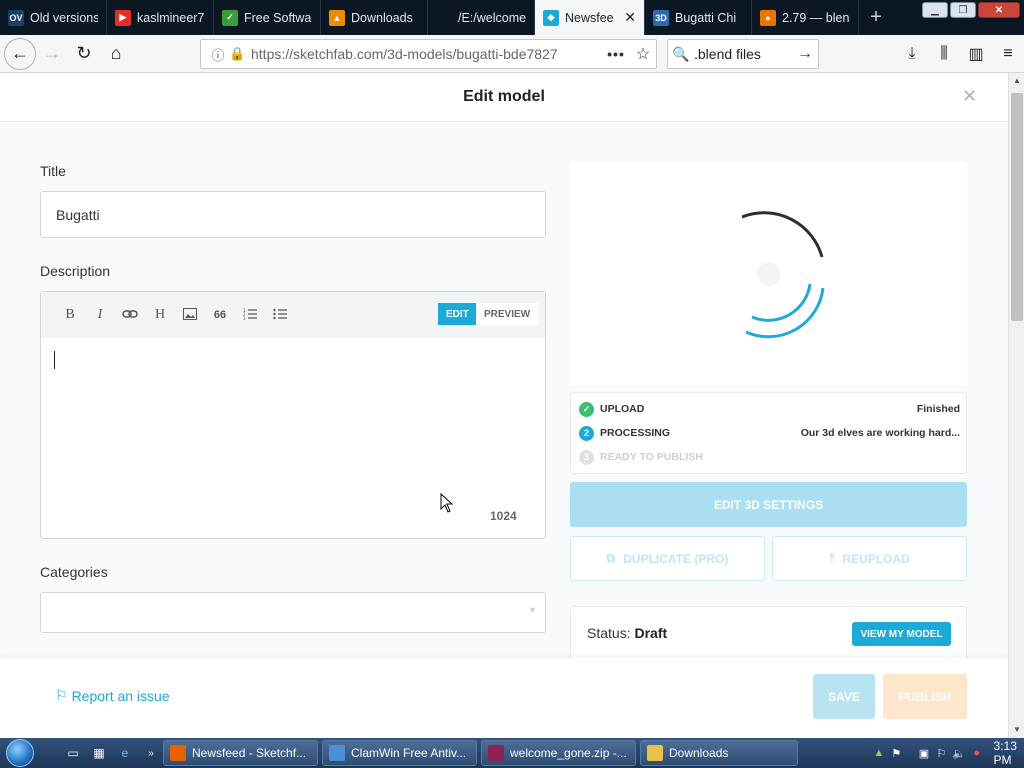 The height and width of the screenshot is (768, 1024). Describe the element at coordinates (130, 315) in the screenshot. I see `link-icon` at that location.